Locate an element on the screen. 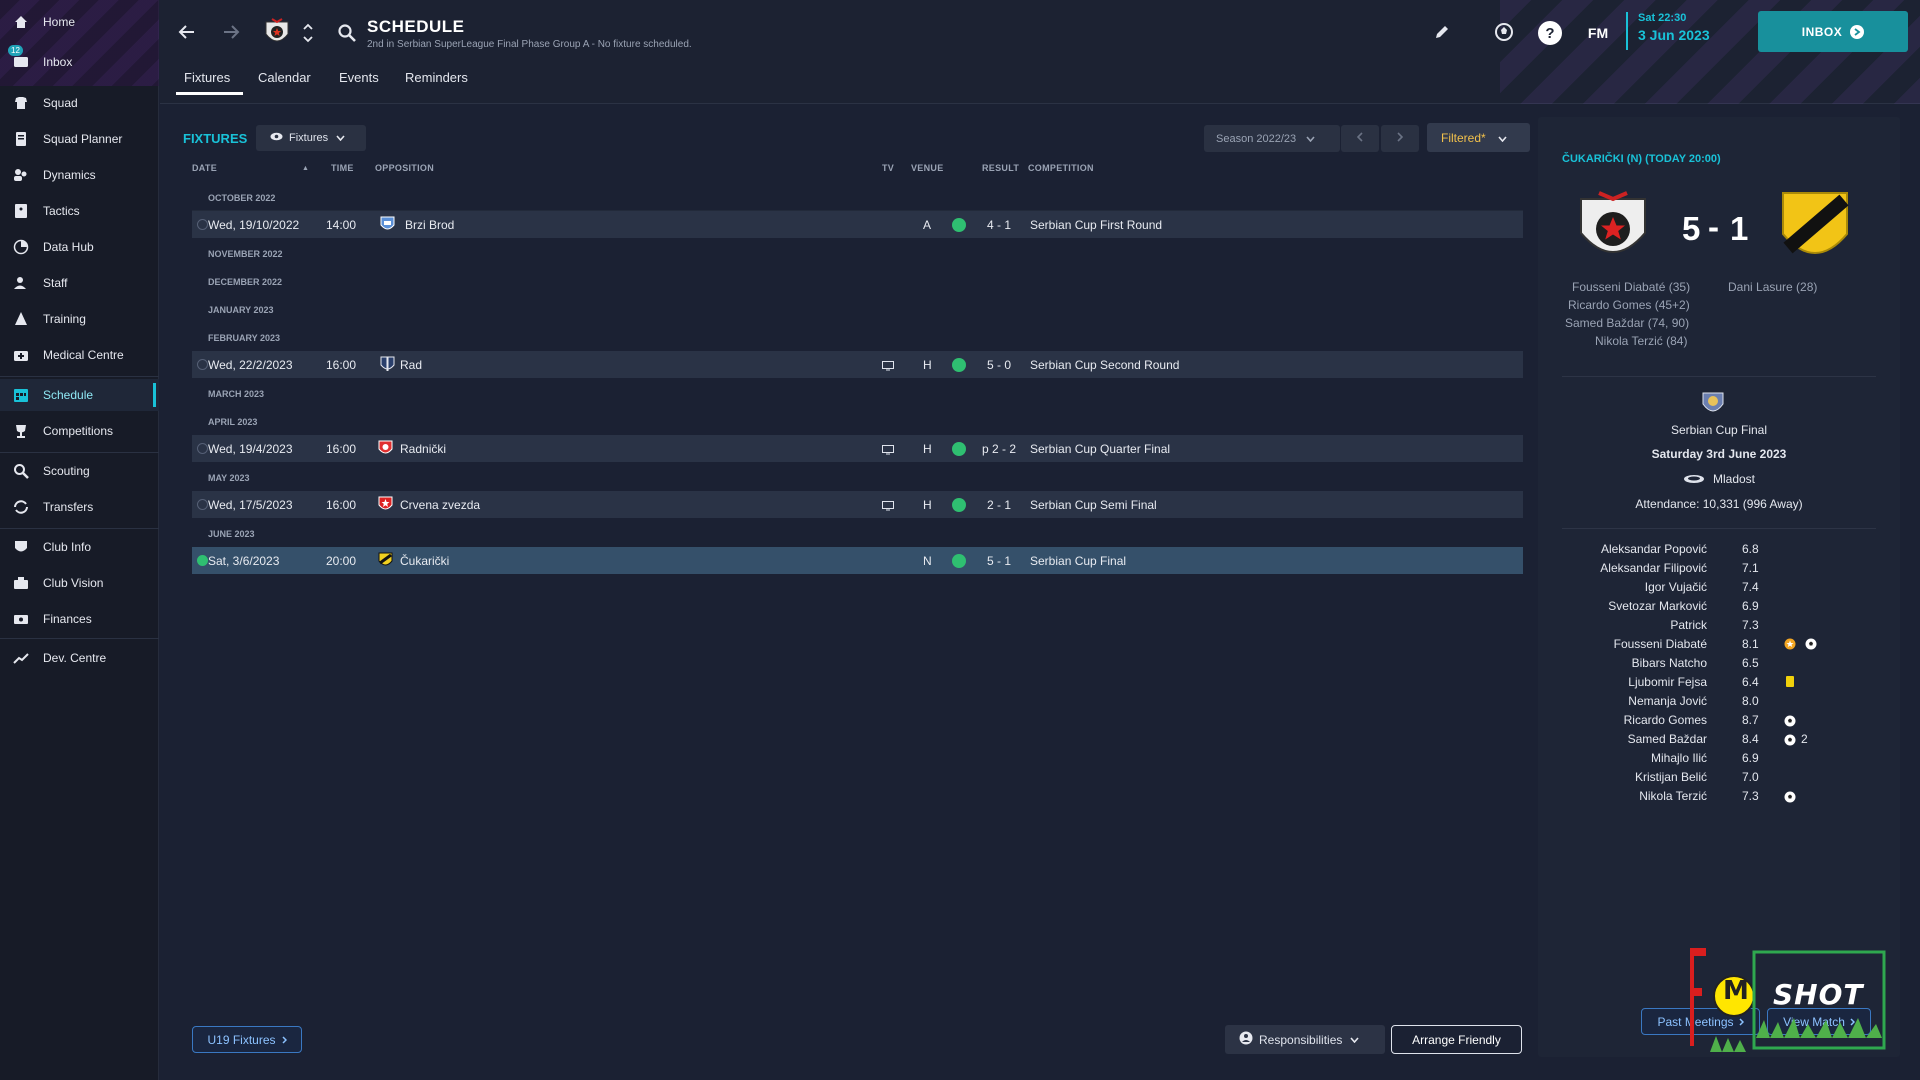 The width and height of the screenshot is (1920, 1080). edit-pencil-icon is located at coordinates (1442, 32).